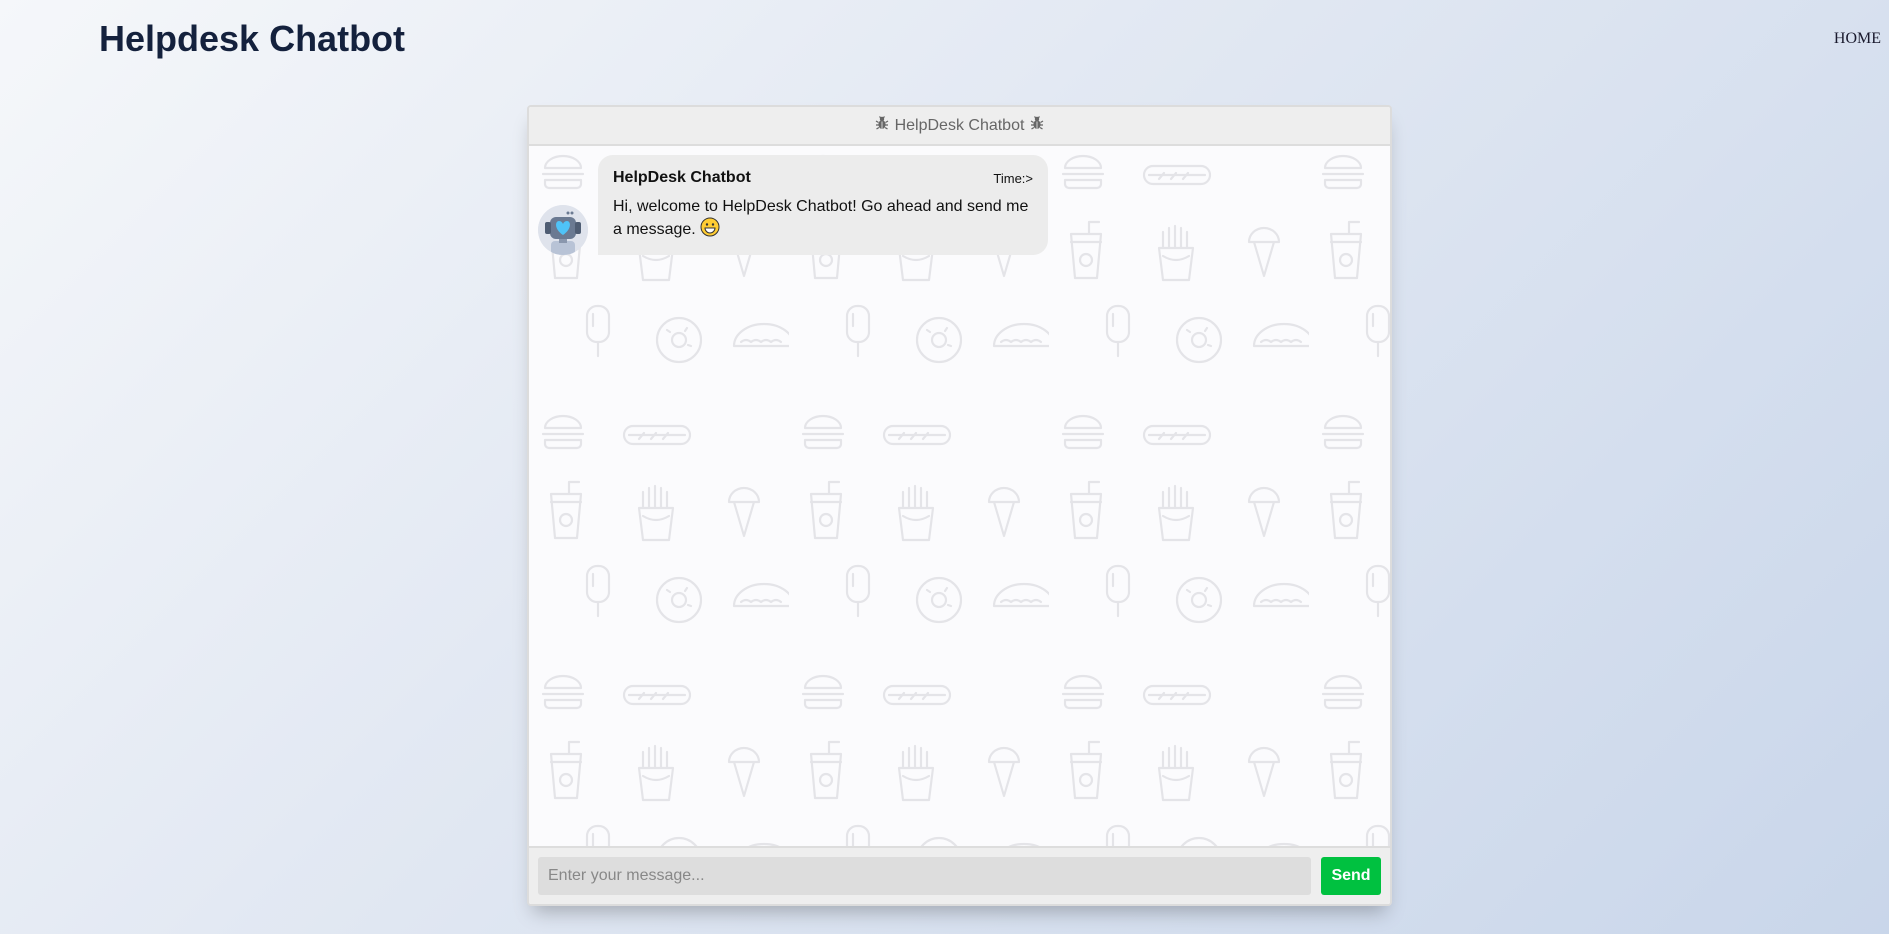 Image resolution: width=1889 pixels, height=934 pixels. I want to click on robot-avatar, so click(563, 230).